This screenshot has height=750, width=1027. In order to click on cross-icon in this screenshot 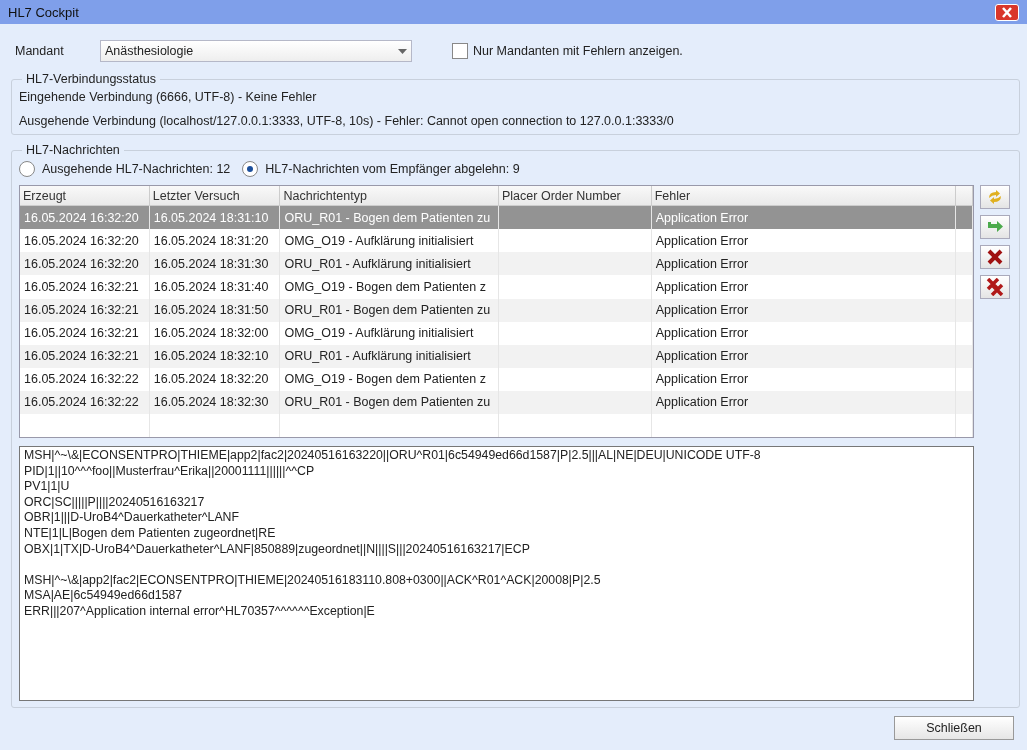, I will do `click(995, 257)`.